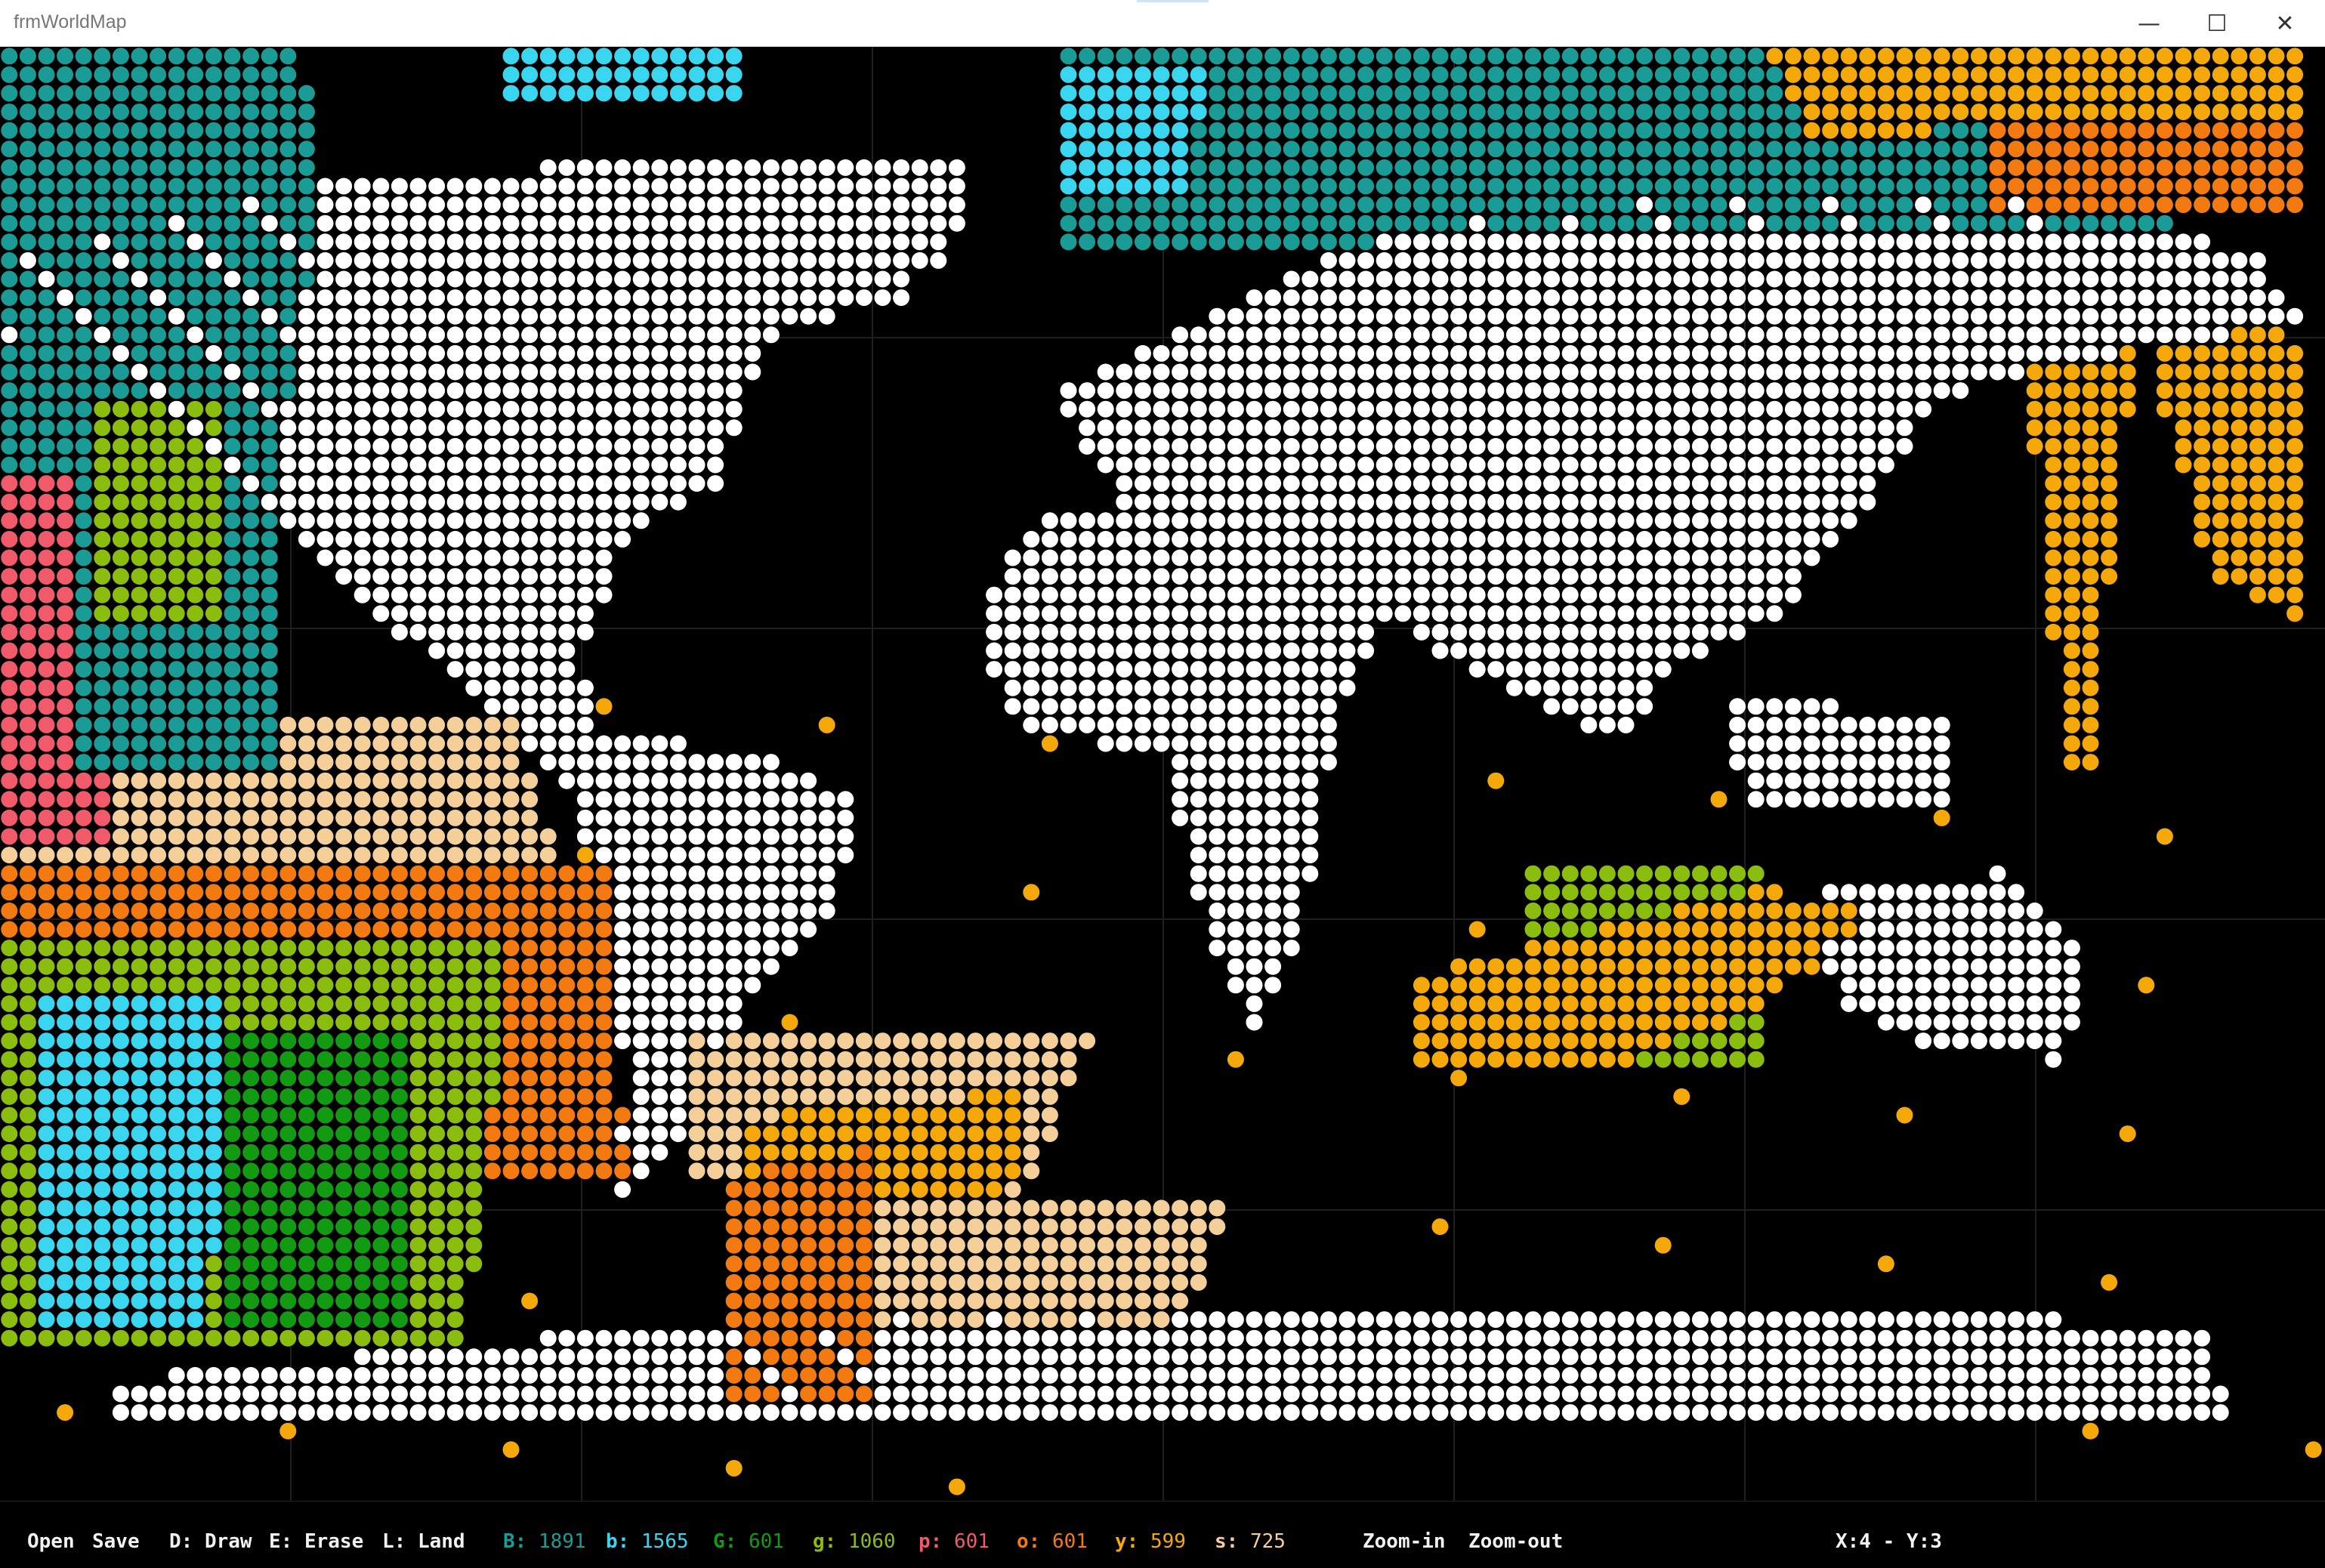 The height and width of the screenshot is (1568, 2325). Describe the element at coordinates (2217, 23) in the screenshot. I see `maximize-button: ☐` at that location.